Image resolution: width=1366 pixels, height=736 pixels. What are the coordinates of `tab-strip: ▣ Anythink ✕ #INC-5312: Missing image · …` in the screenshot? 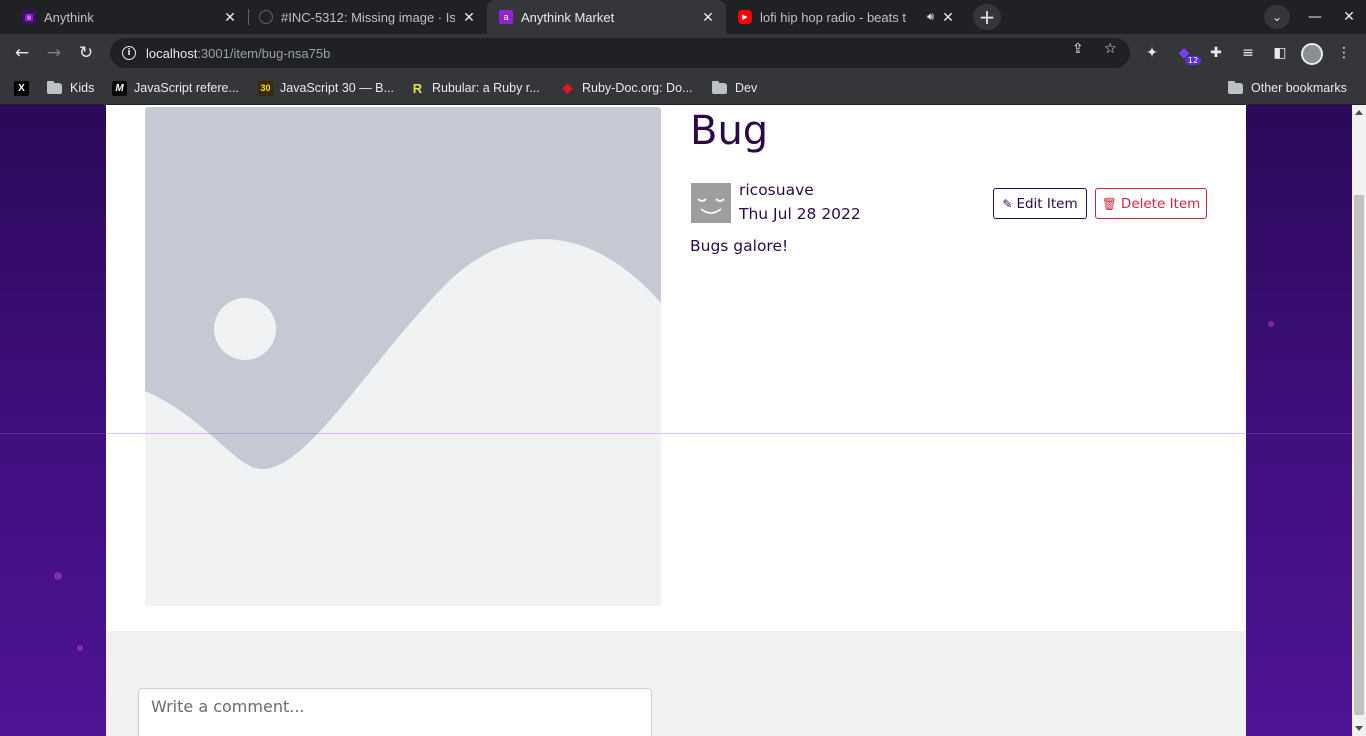 It's located at (683, 17).